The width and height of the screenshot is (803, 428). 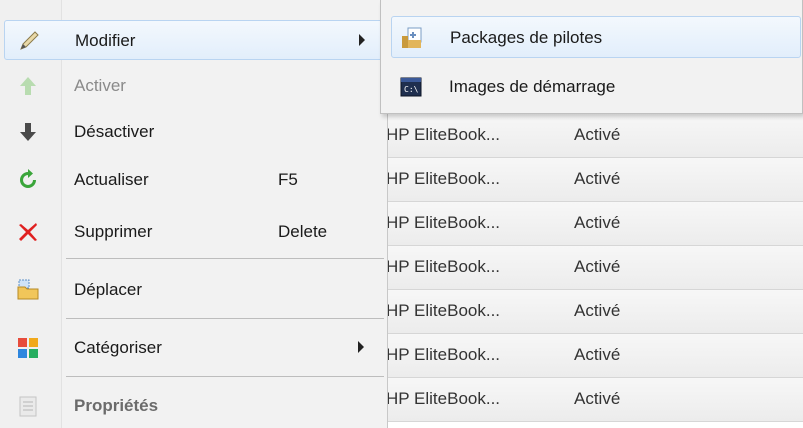 I want to click on menu-item-label: Modifier, so click(x=105, y=40).